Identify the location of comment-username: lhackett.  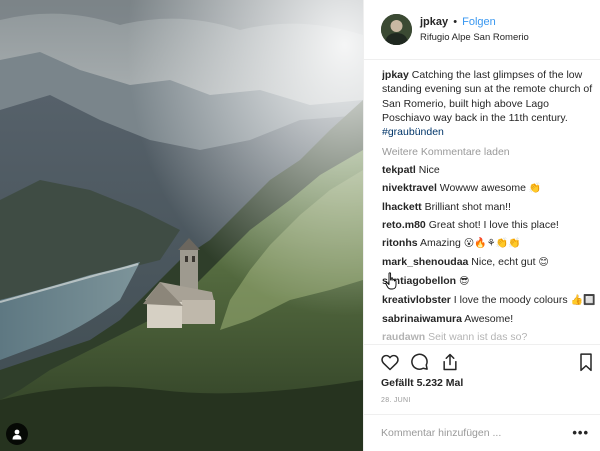
(402, 207).